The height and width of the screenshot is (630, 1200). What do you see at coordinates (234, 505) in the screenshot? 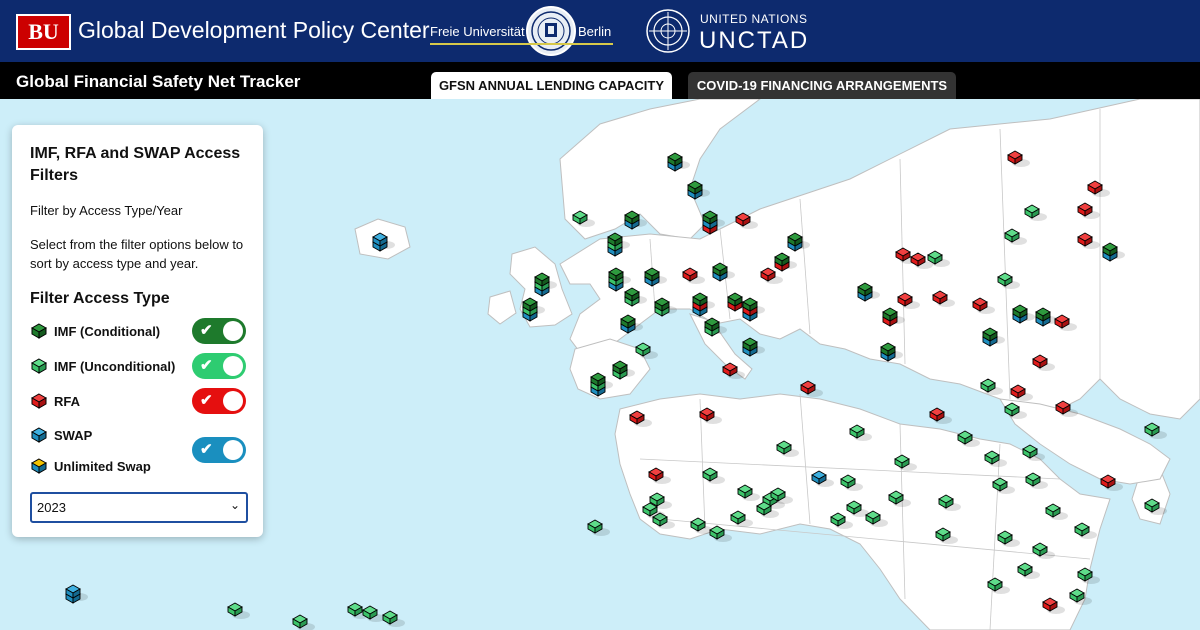
I see `chevron-down-icon: ⌄` at bounding box center [234, 505].